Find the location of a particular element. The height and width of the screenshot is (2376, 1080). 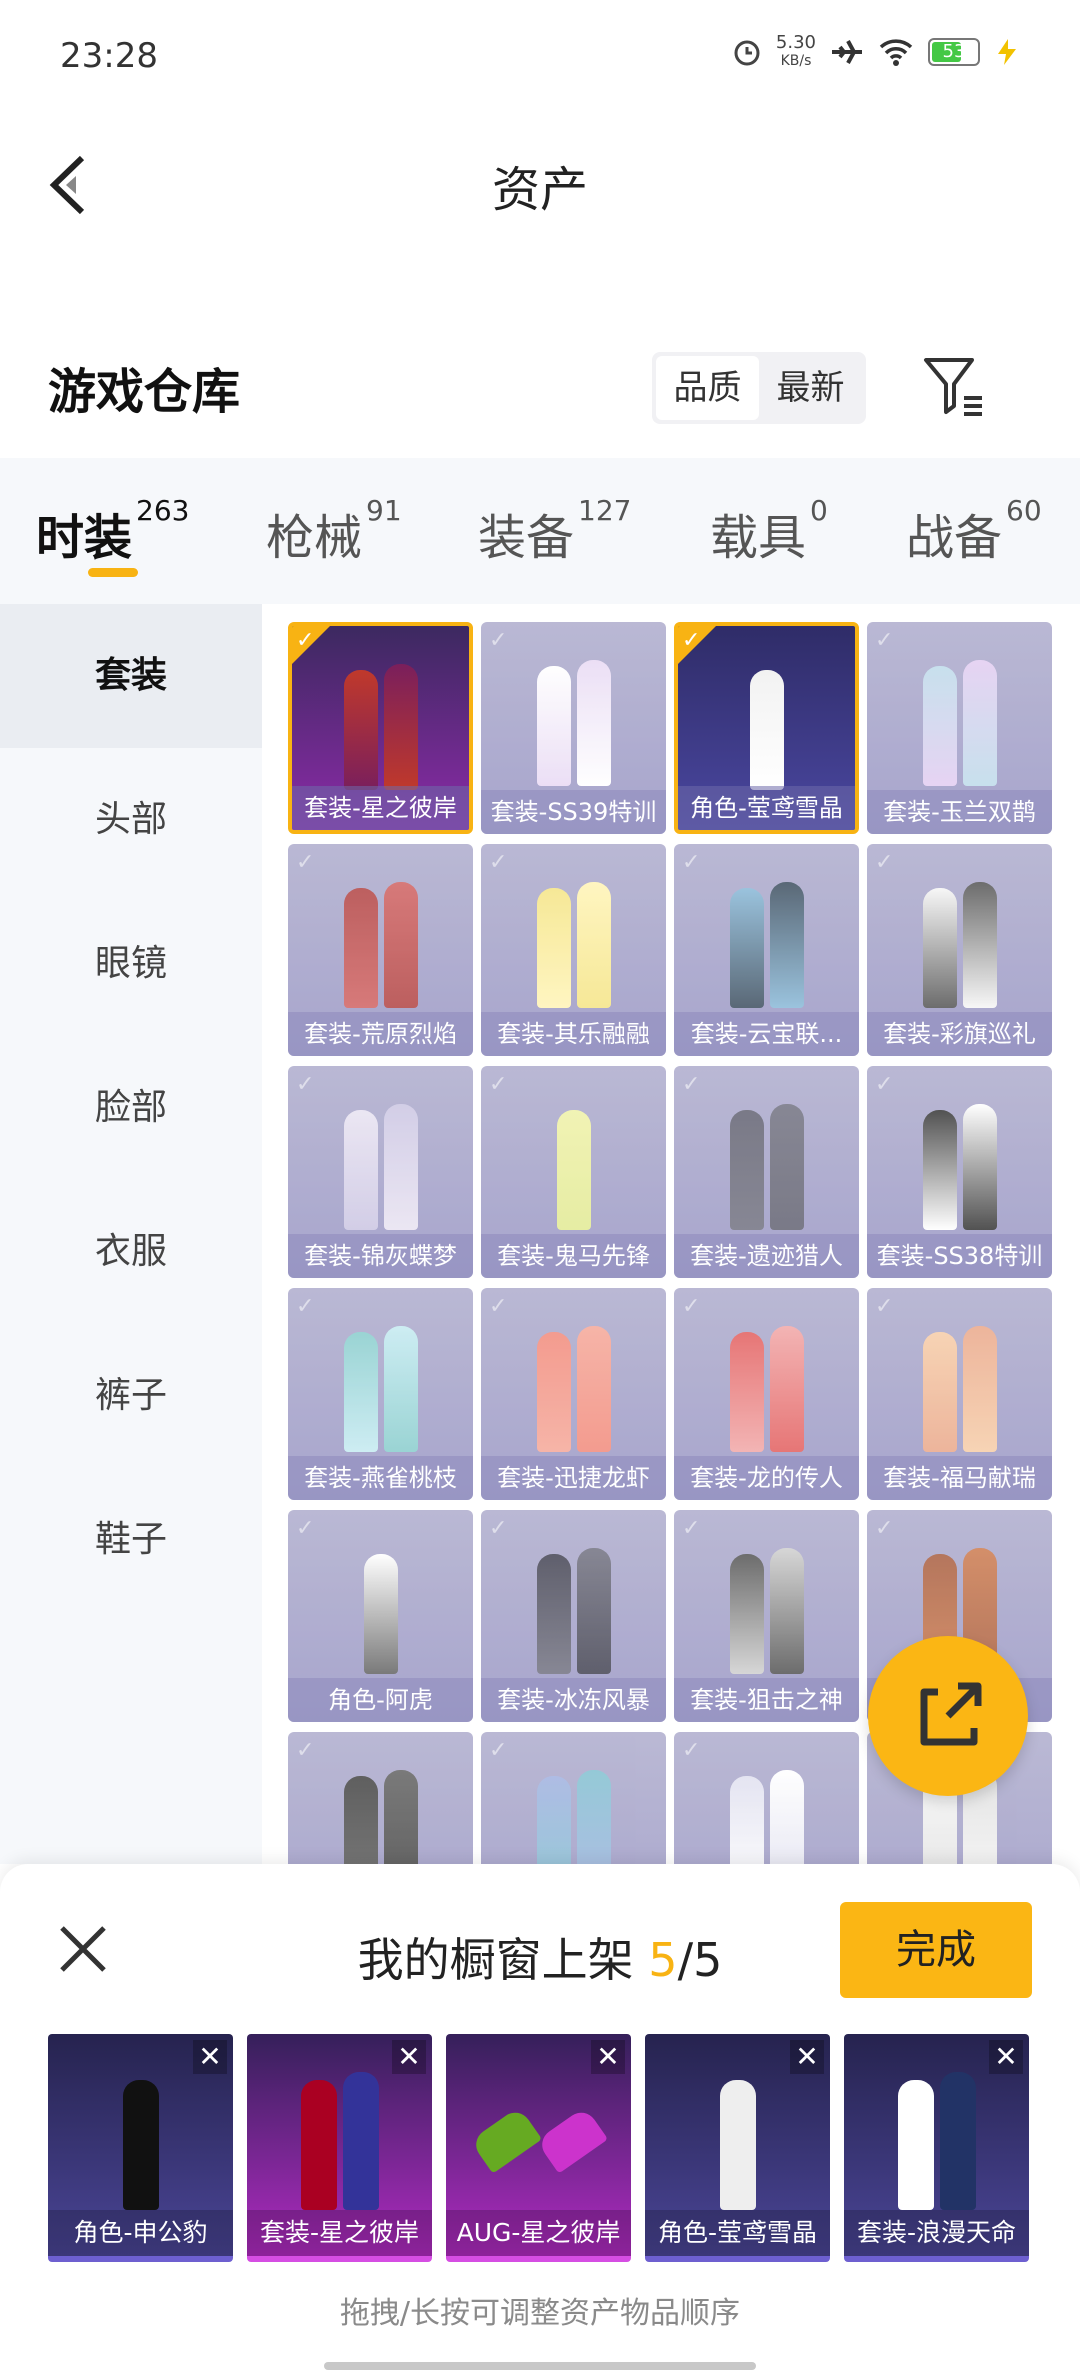

net-speed: 5.30 KB/s is located at coordinates (796, 52).